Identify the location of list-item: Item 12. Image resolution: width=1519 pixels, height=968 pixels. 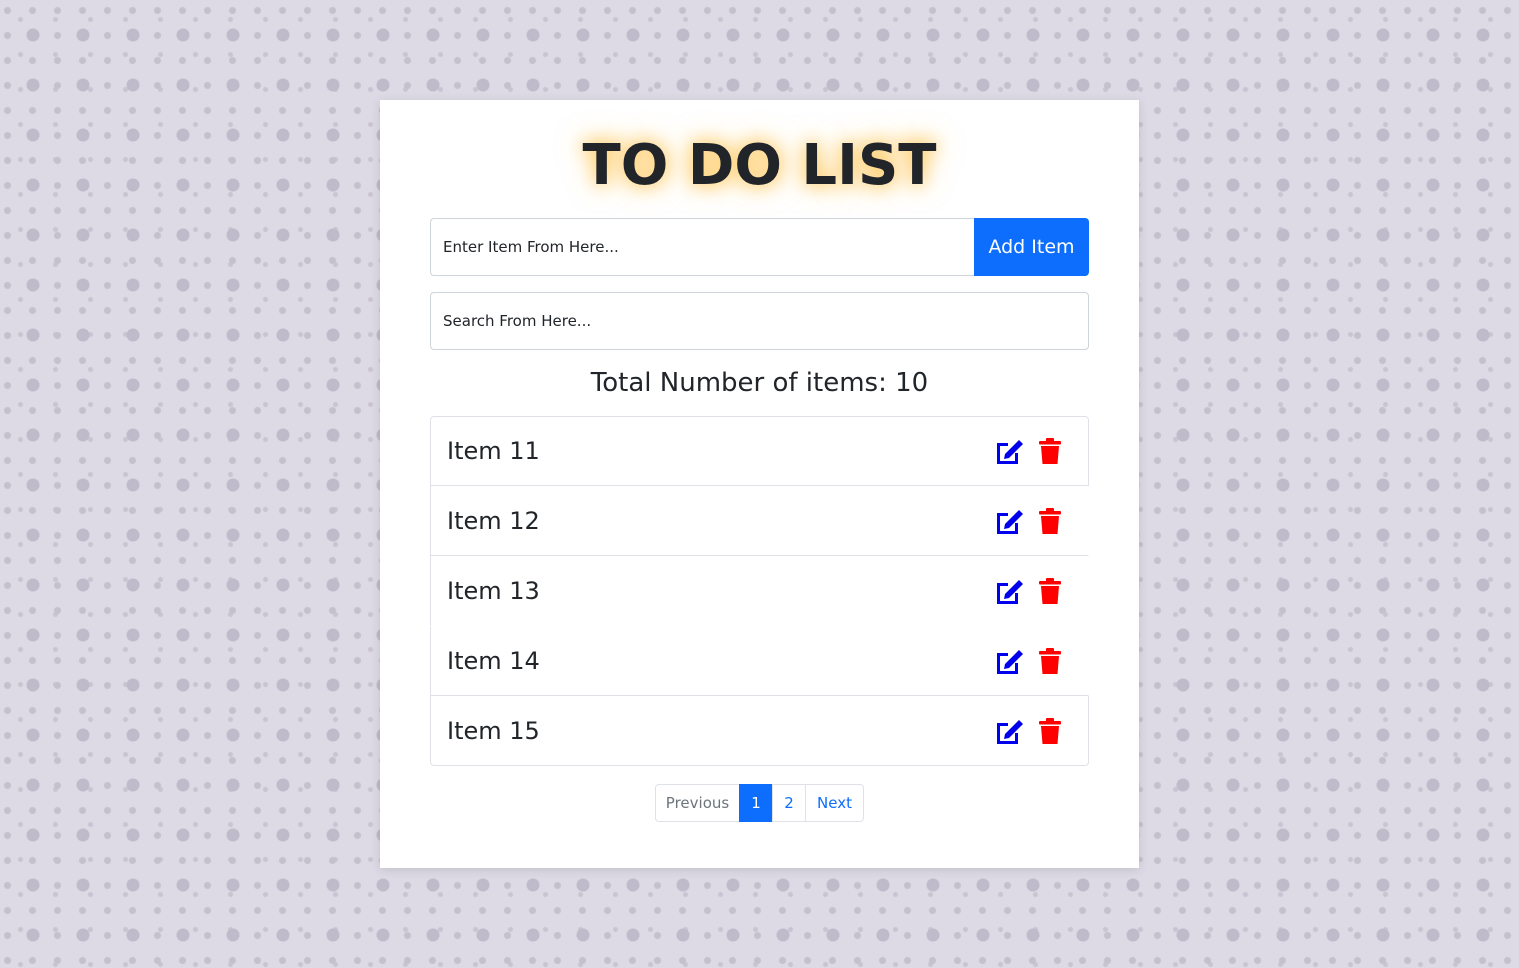
(759, 521).